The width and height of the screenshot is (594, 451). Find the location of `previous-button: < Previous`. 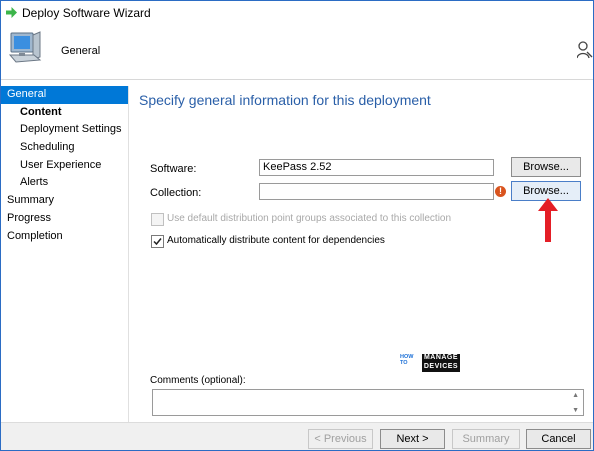

previous-button: < Previous is located at coordinates (340, 439).